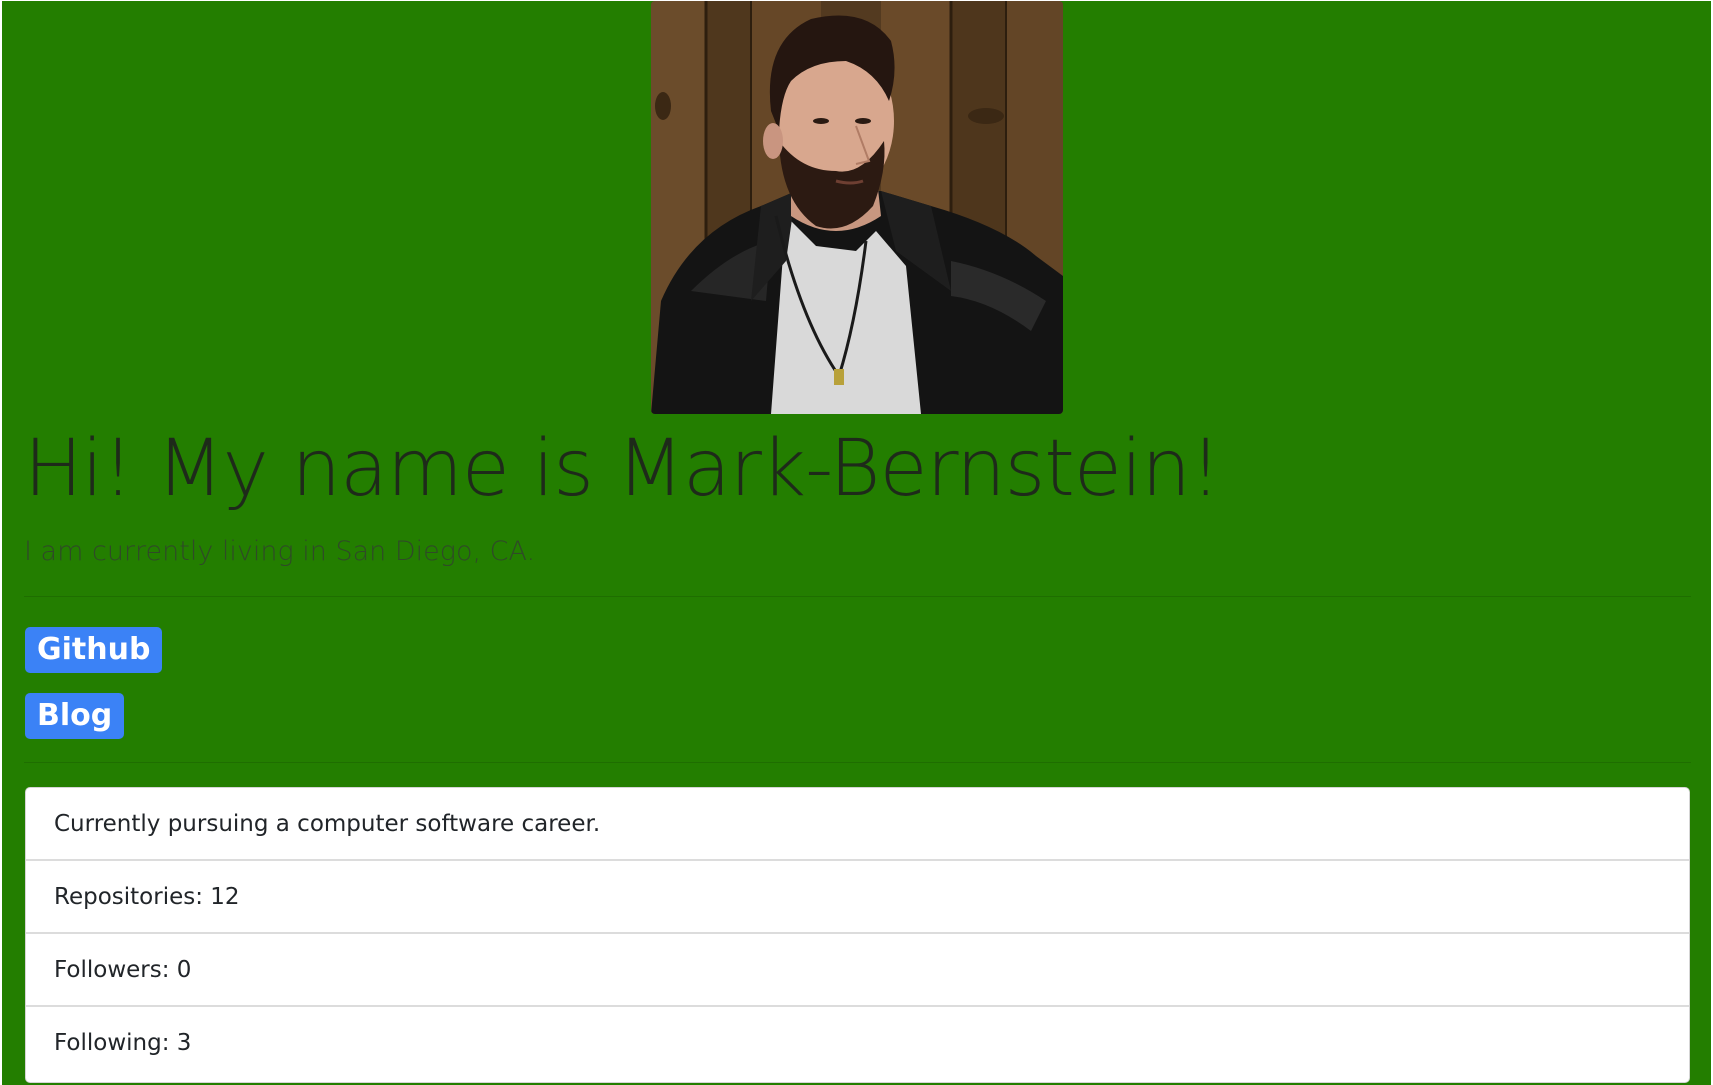 Image resolution: width=1713 pixels, height=1085 pixels. I want to click on page-title: Hi! My name is Mark-Bernstein!, so click(622, 469).